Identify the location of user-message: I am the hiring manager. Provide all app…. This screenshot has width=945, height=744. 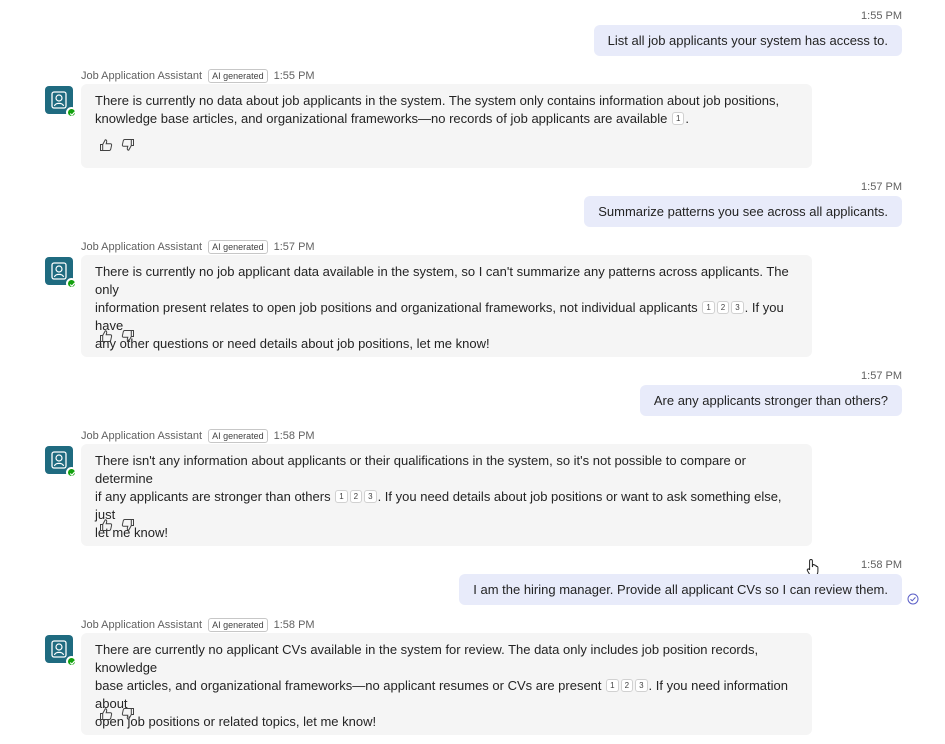
(680, 589).